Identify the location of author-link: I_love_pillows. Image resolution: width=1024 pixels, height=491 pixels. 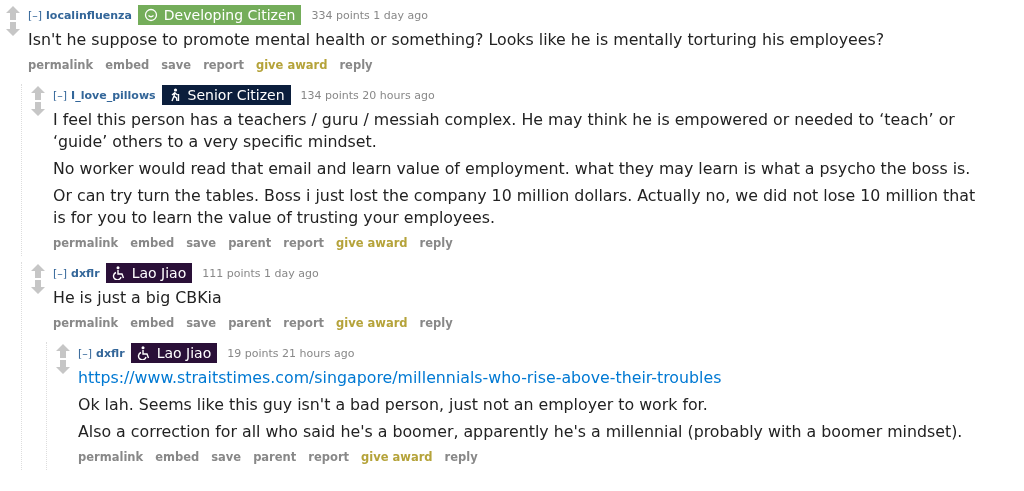
(113, 95).